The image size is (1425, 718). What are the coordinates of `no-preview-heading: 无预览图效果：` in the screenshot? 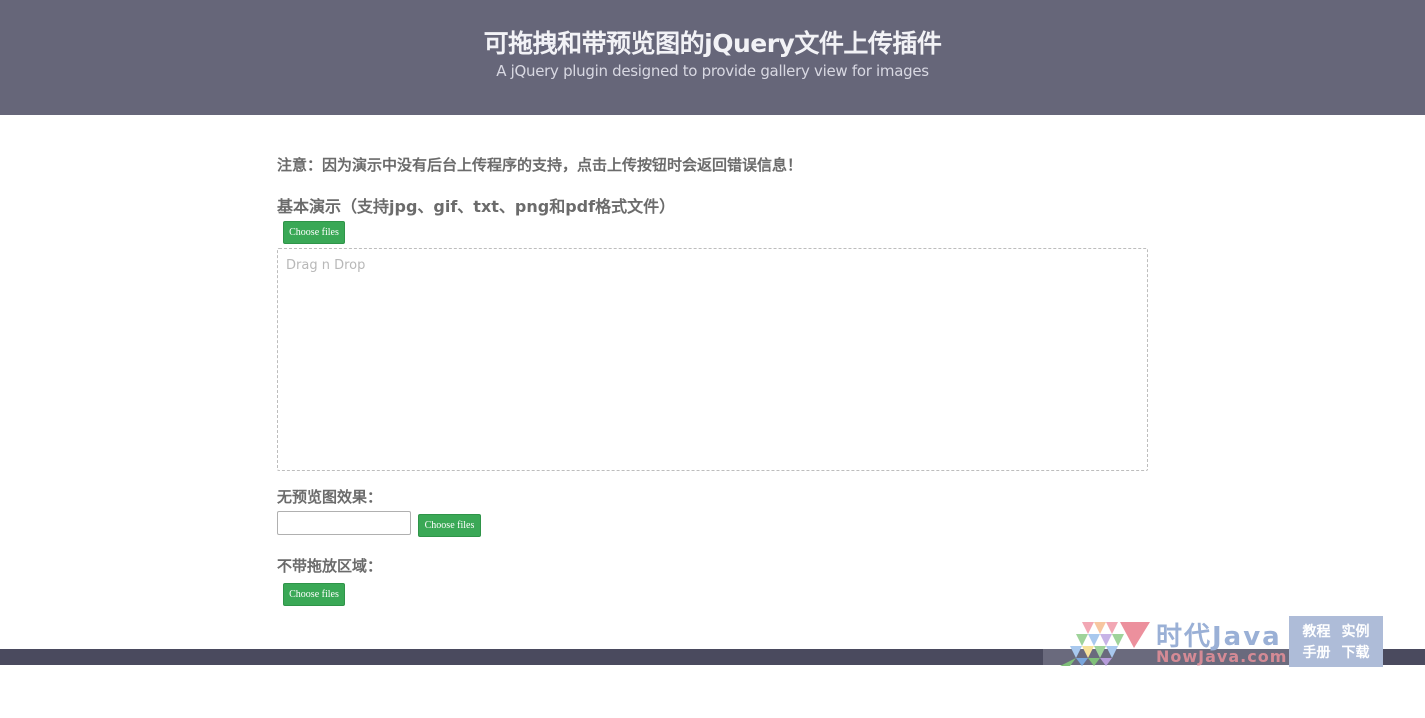 It's located at (330, 497).